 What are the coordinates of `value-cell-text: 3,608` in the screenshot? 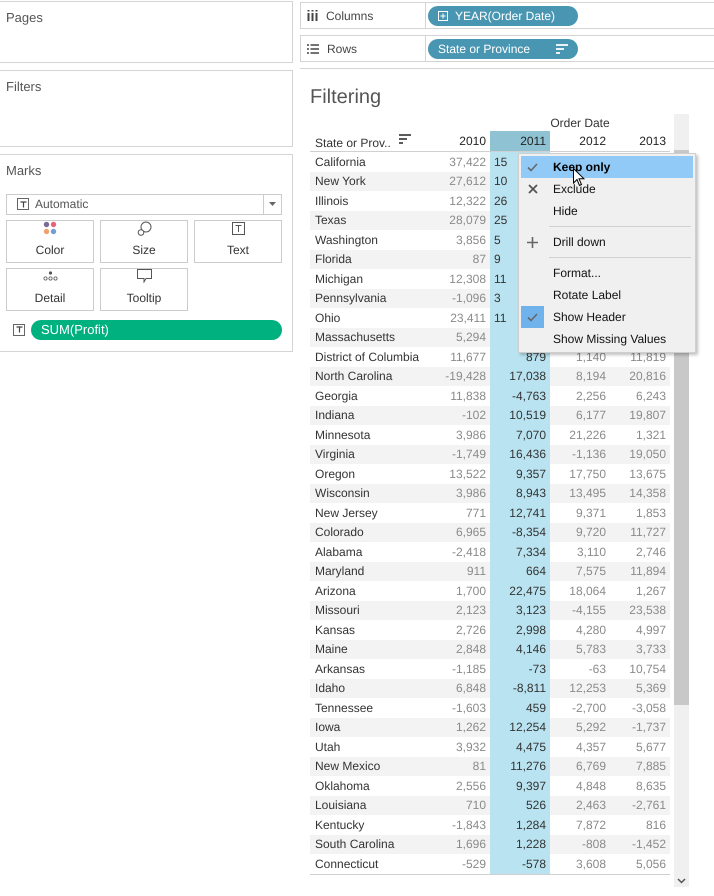 It's located at (590, 864).